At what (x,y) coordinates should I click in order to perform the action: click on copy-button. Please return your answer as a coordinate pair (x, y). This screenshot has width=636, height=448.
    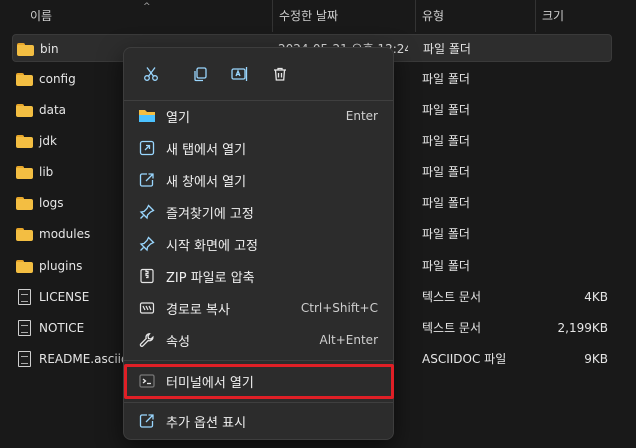
    Looking at the image, I should click on (200, 74).